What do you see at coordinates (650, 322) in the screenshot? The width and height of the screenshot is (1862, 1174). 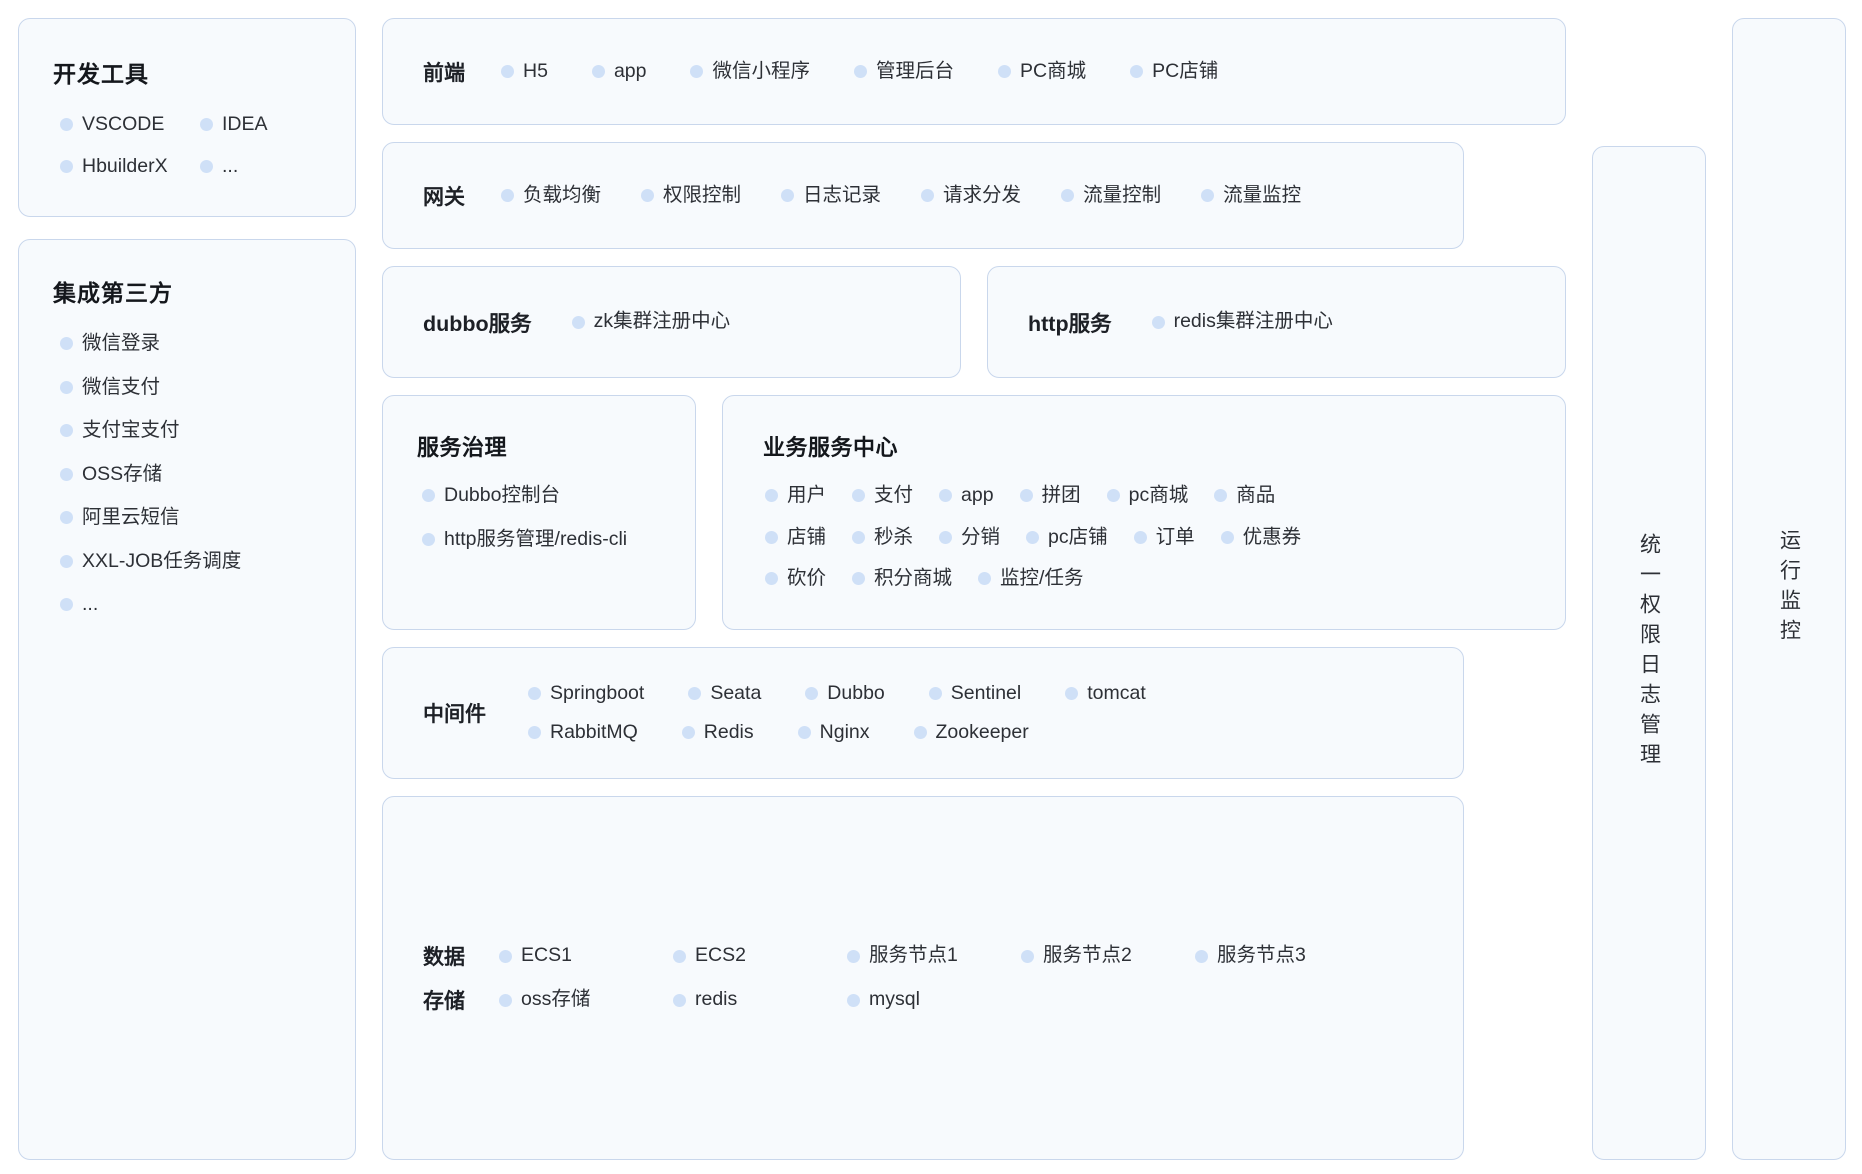 I see `list-item: zk集群注册中心` at bounding box center [650, 322].